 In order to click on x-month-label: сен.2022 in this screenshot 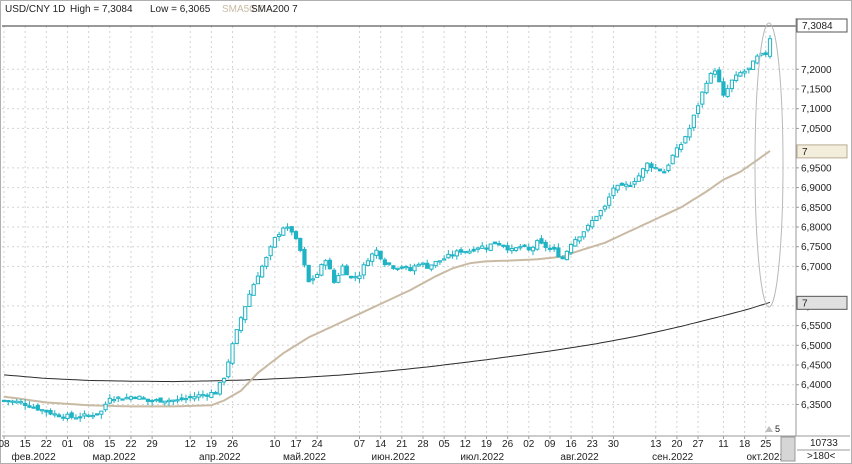, I will do `click(673, 457)`.